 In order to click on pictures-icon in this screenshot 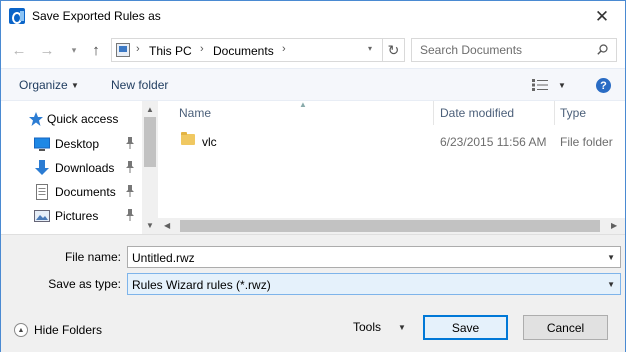, I will do `click(42, 216)`.